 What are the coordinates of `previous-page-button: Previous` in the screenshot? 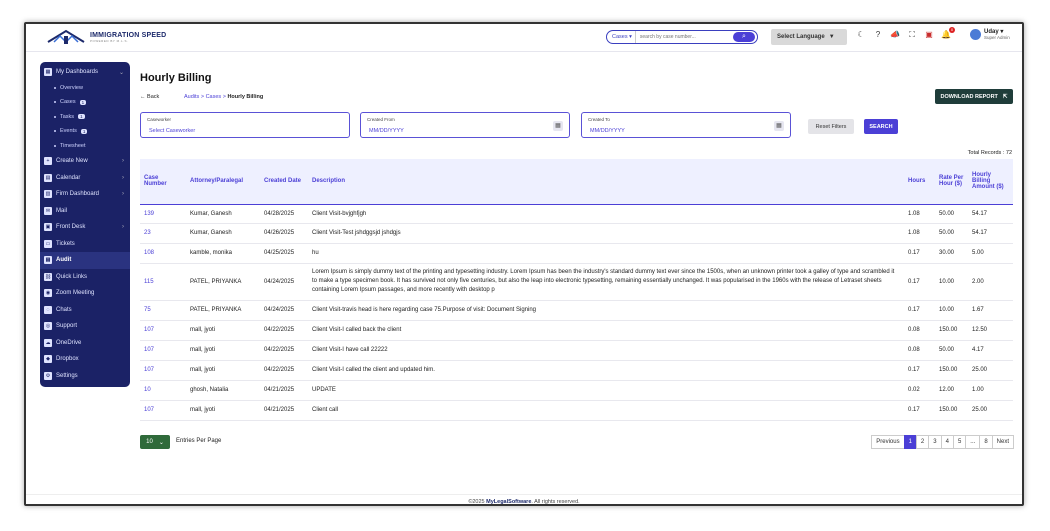 It's located at (888, 442).